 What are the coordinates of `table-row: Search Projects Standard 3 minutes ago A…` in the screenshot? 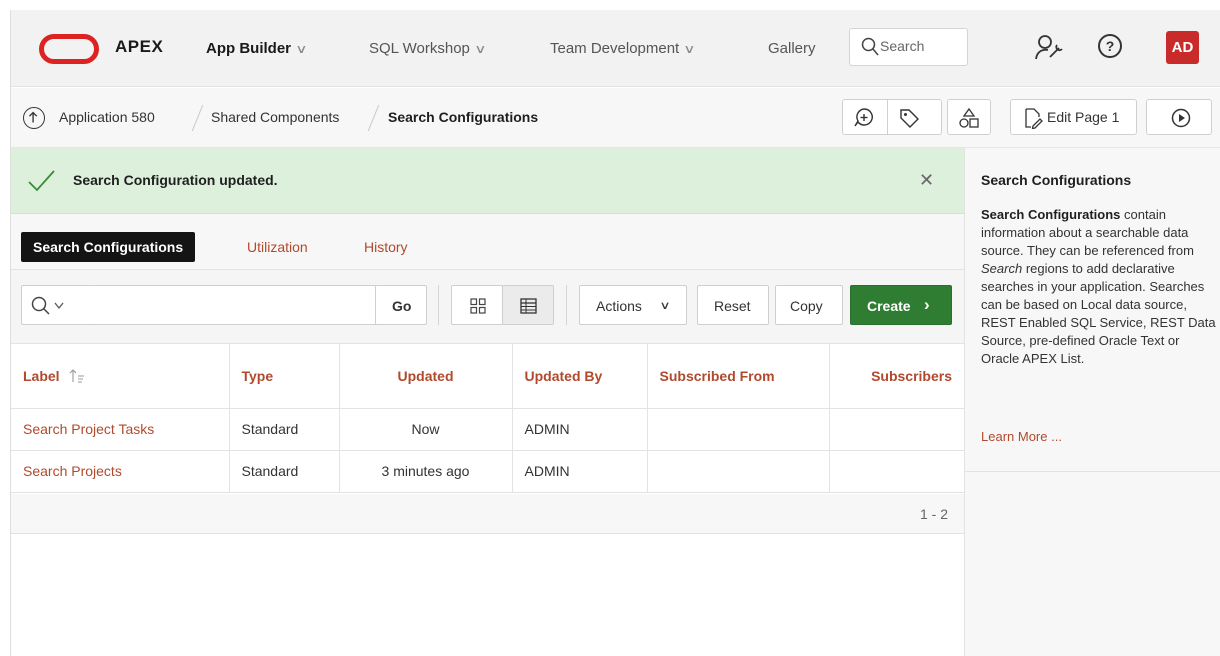 It's located at (487, 471).